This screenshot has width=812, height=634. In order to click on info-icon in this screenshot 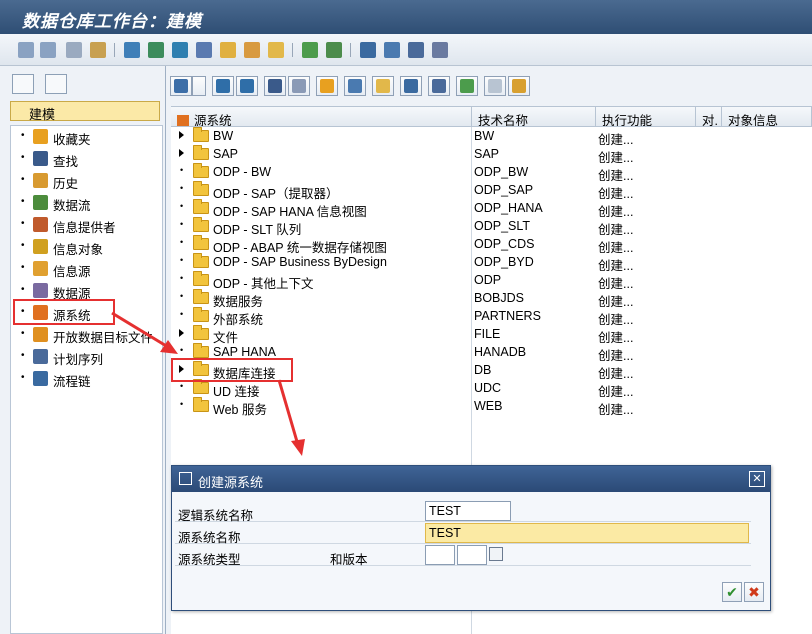, I will do `click(411, 86)`.